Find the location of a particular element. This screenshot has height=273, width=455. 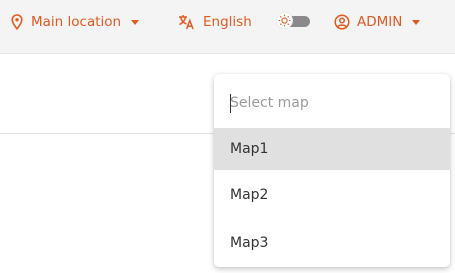

map-option: Map1 is located at coordinates (332, 149).